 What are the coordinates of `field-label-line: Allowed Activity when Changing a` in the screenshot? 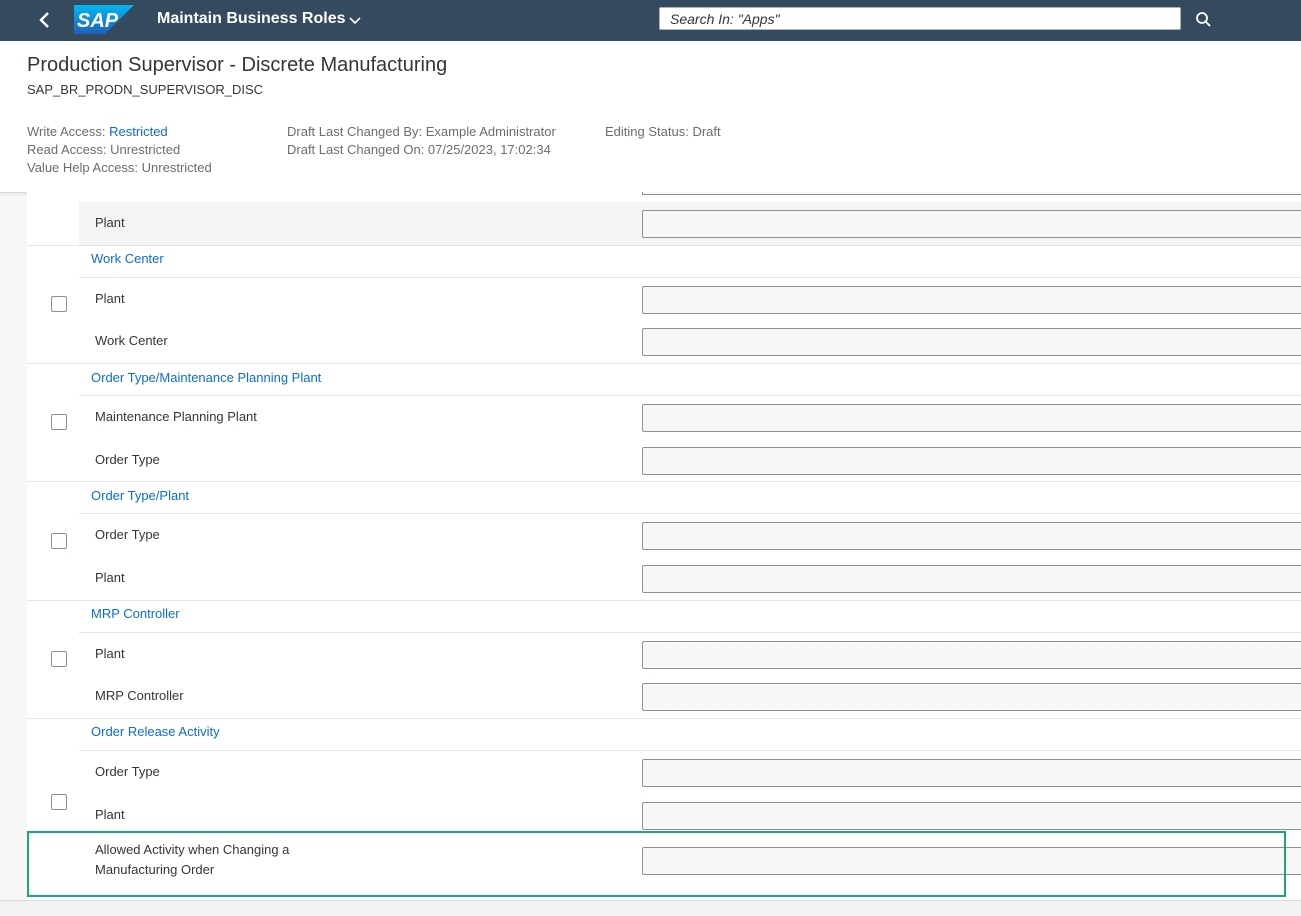 It's located at (192, 849).